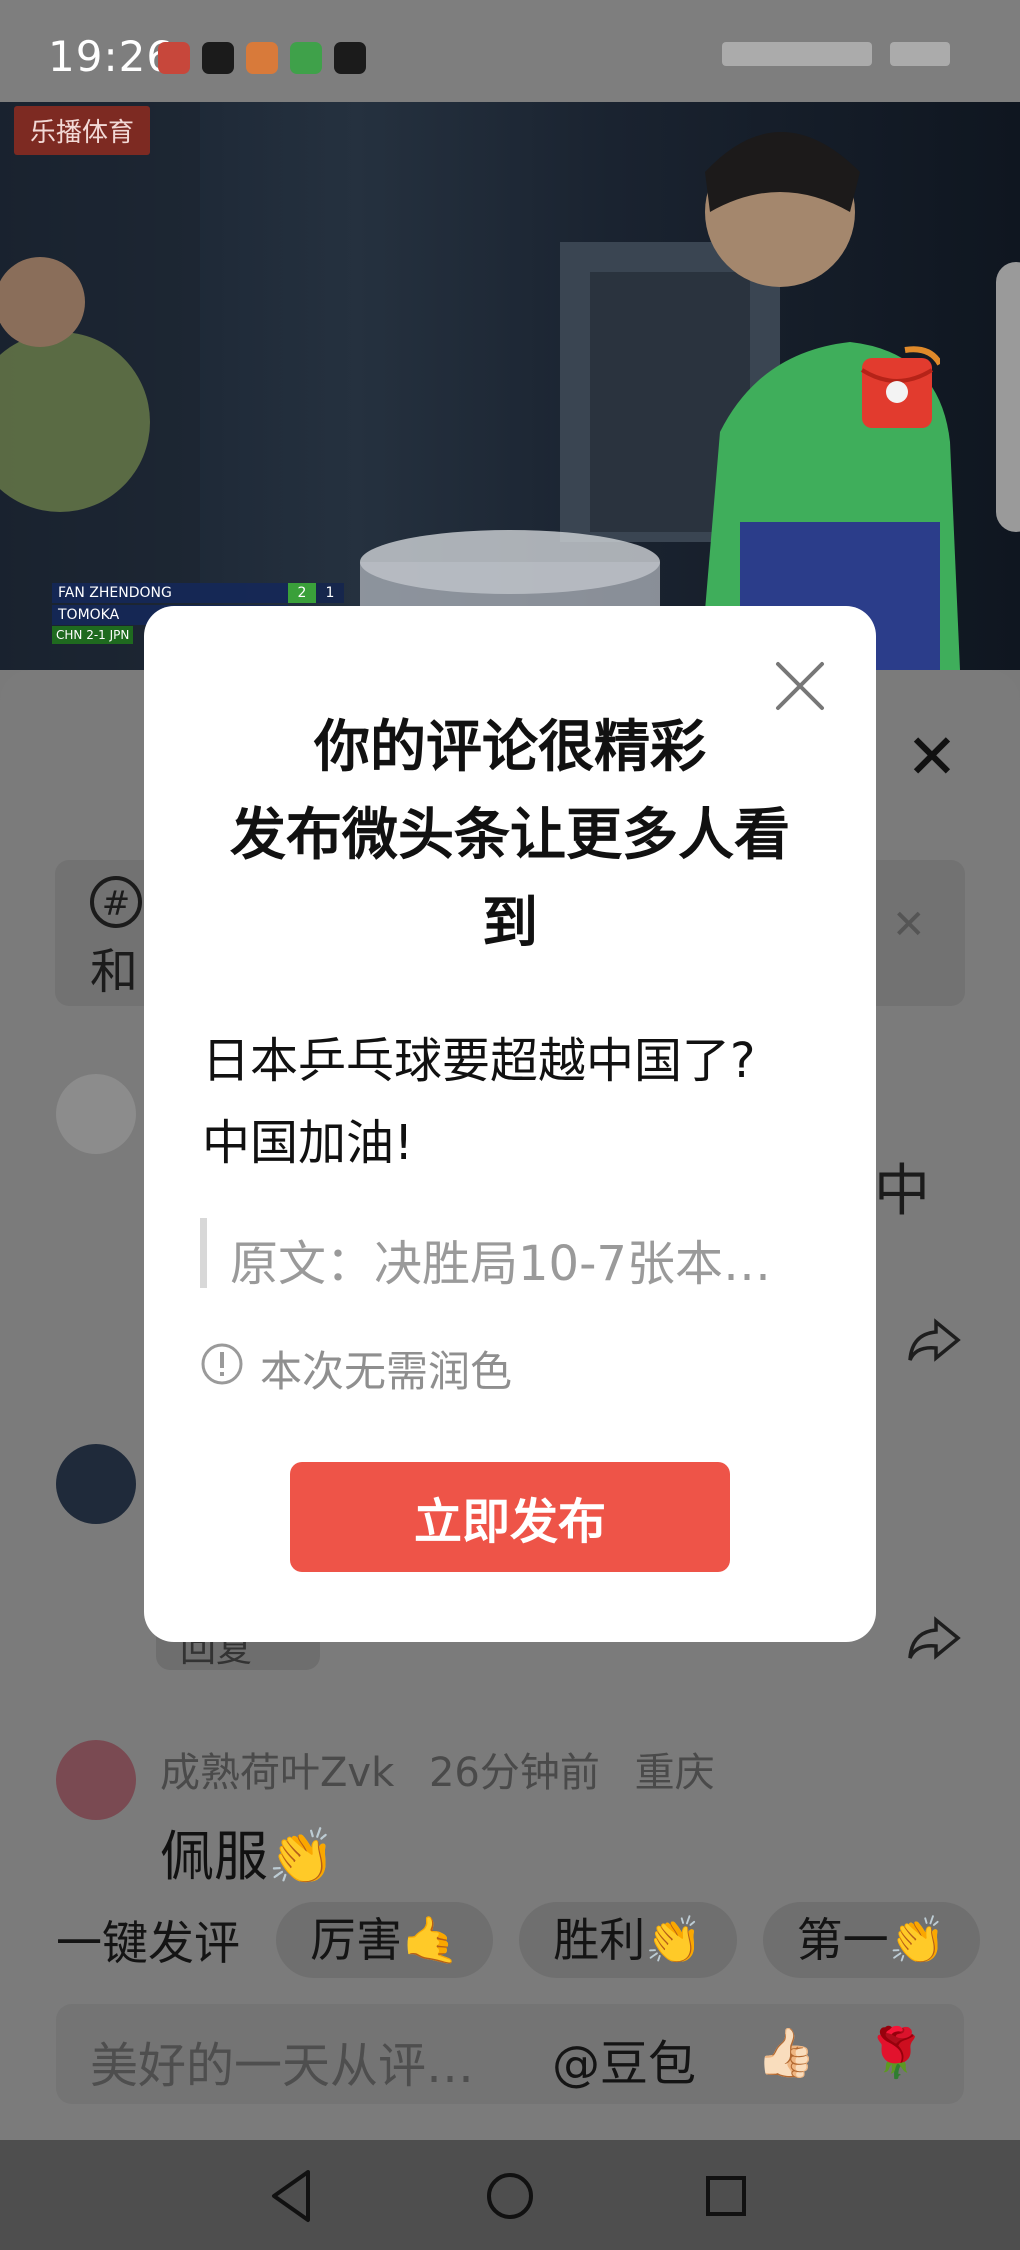  I want to click on comment-meta: 成熟荷叶Zvk 26分钟前 重庆, so click(448, 1769).